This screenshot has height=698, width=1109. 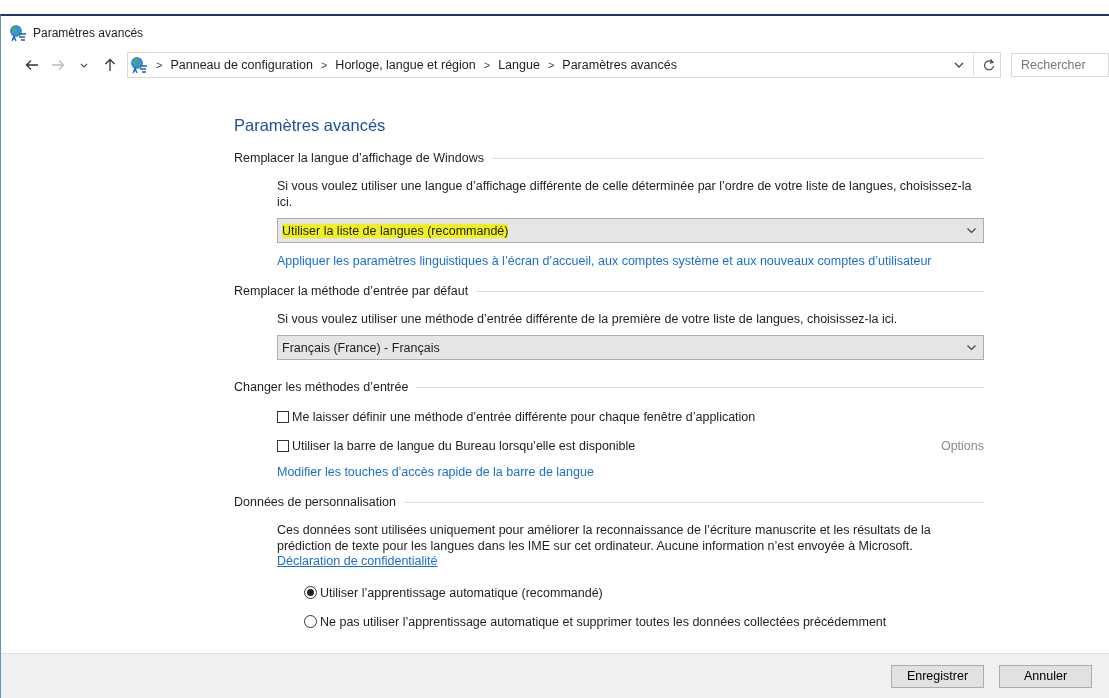 What do you see at coordinates (619, 65) in the screenshot?
I see `breadcrumb: Paramètres avancés` at bounding box center [619, 65].